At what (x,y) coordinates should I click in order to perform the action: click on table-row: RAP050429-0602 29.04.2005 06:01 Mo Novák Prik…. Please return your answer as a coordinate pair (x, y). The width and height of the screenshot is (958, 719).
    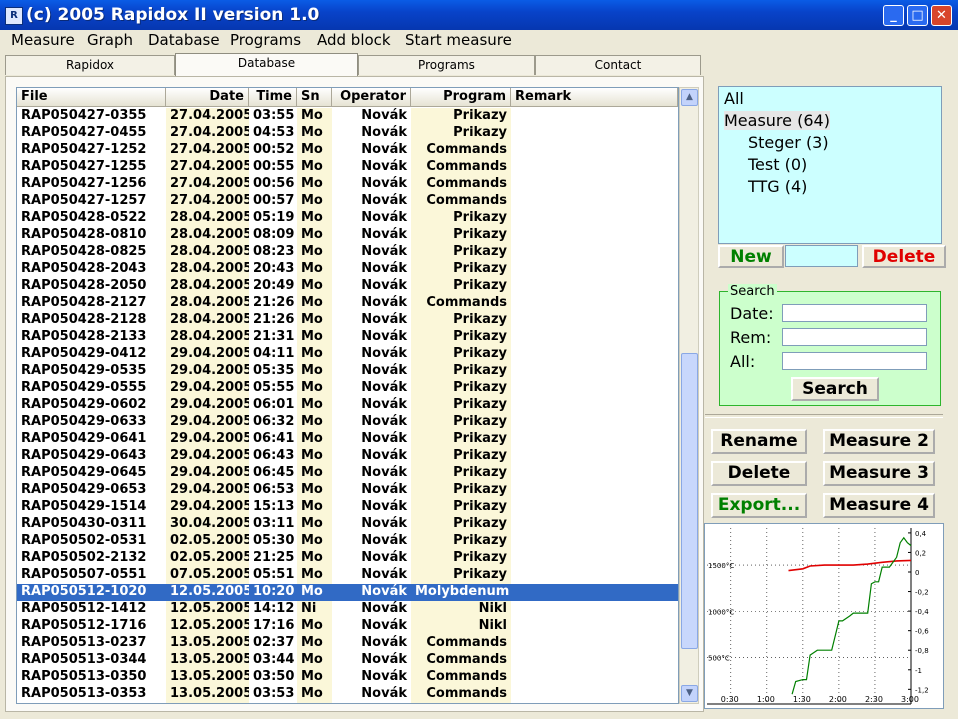
    Looking at the image, I should click on (347, 405).